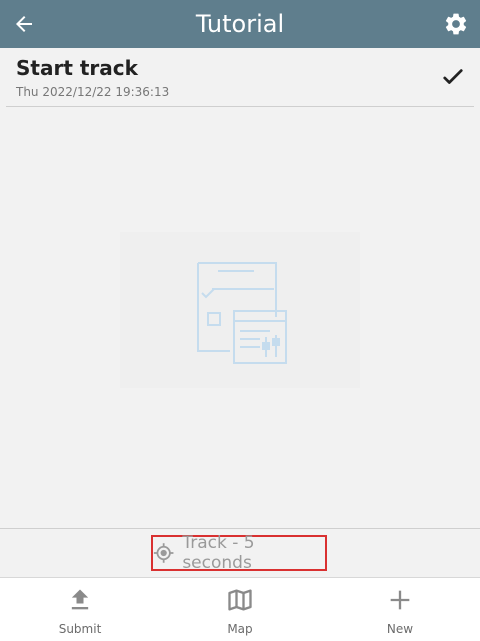  What do you see at coordinates (93, 92) in the screenshot?
I see `item-timestamp: Thu 2022/12/22 19:36:13` at bounding box center [93, 92].